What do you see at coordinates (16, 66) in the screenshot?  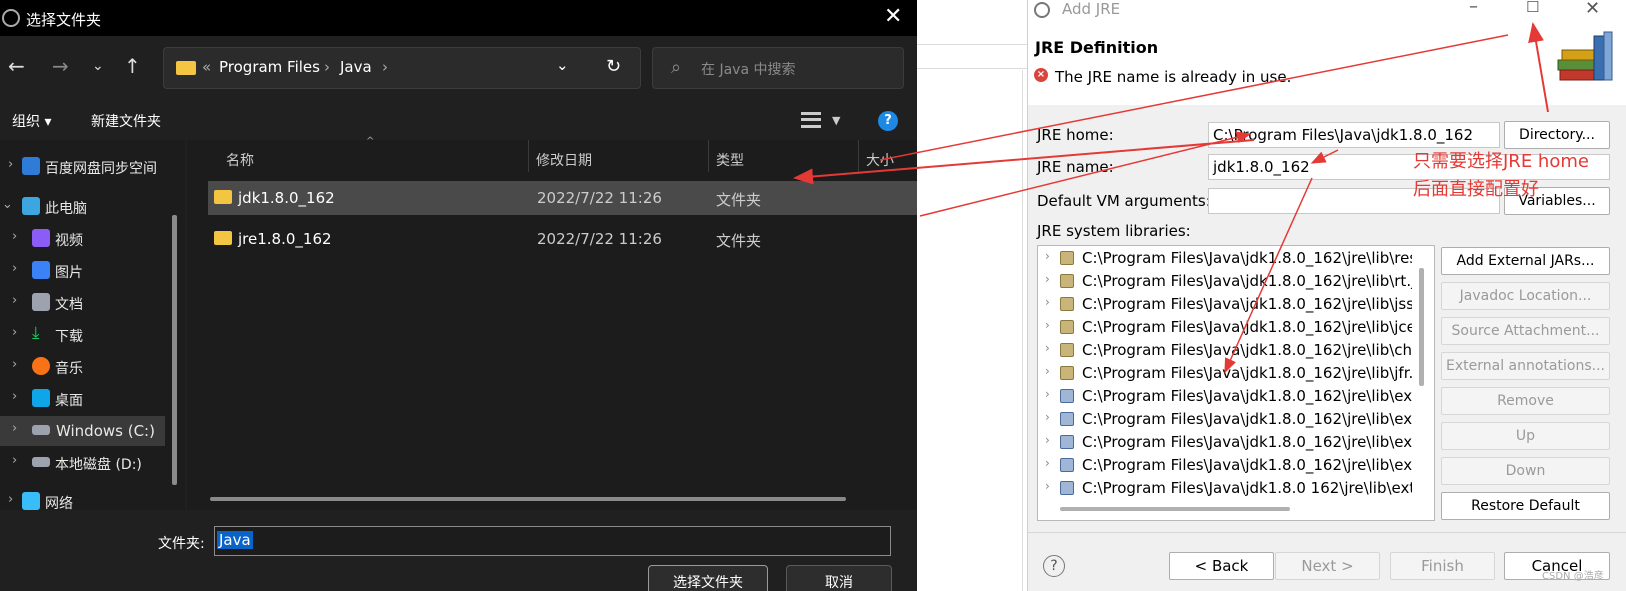 I see `back-arrow-icon: ←` at bounding box center [16, 66].